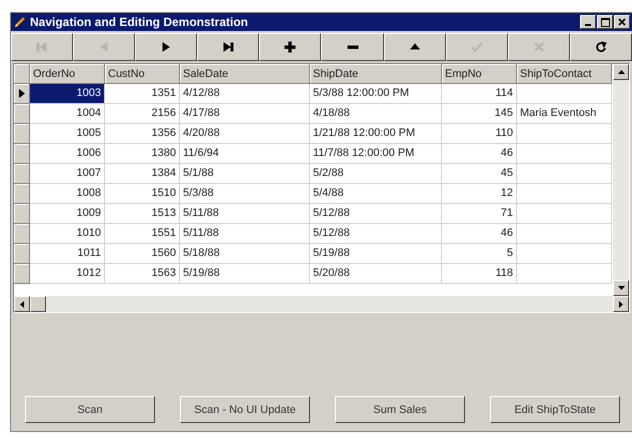 The image size is (632, 438). I want to click on checkmark-icon, so click(476, 47).